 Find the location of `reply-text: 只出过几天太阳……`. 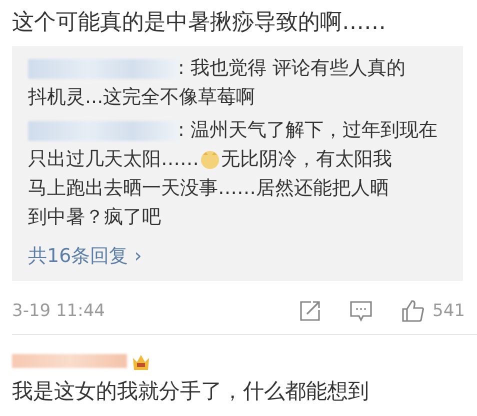

reply-text: 只出过几天太阳…… is located at coordinates (113, 159).